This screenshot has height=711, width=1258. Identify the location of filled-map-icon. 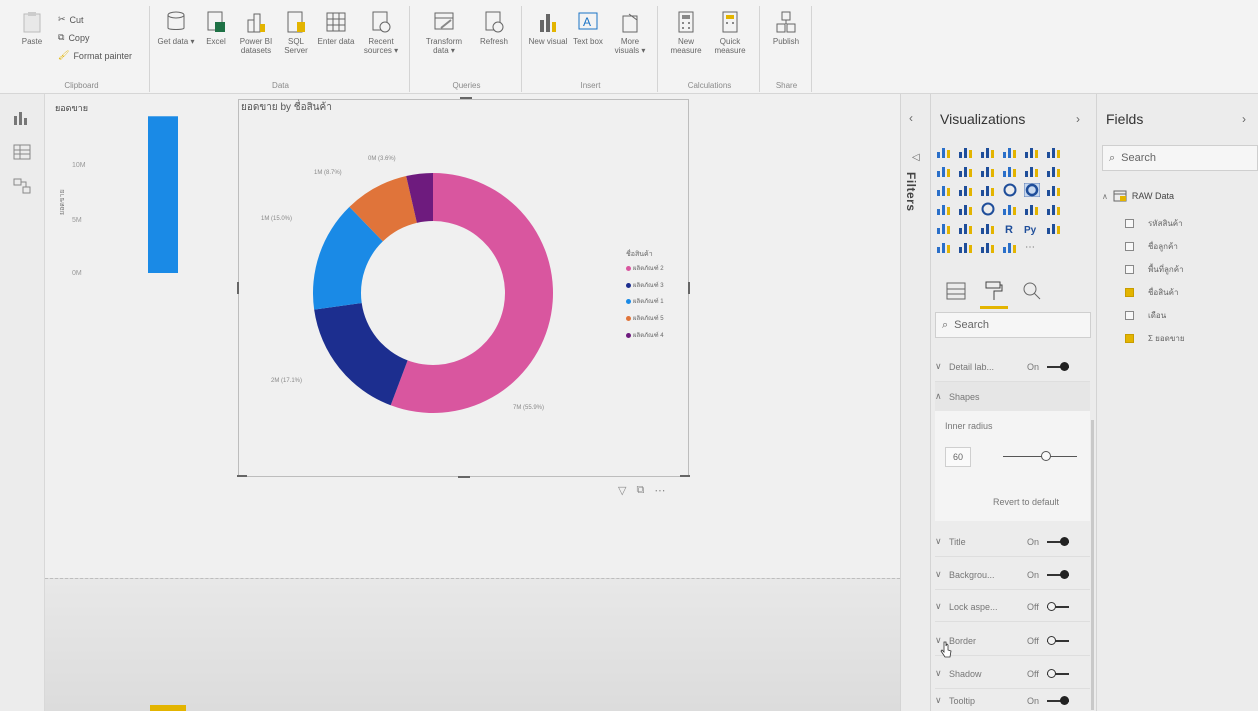
(966, 209).